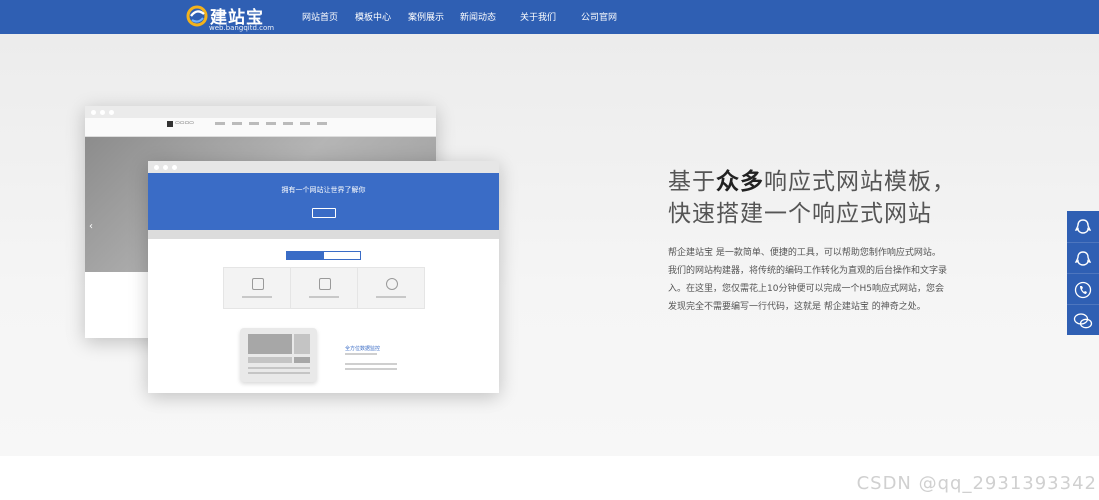 This screenshot has width=1099, height=500. I want to click on mockup-banner-title: 拥有一个网站让世界了解你, so click(323, 190).